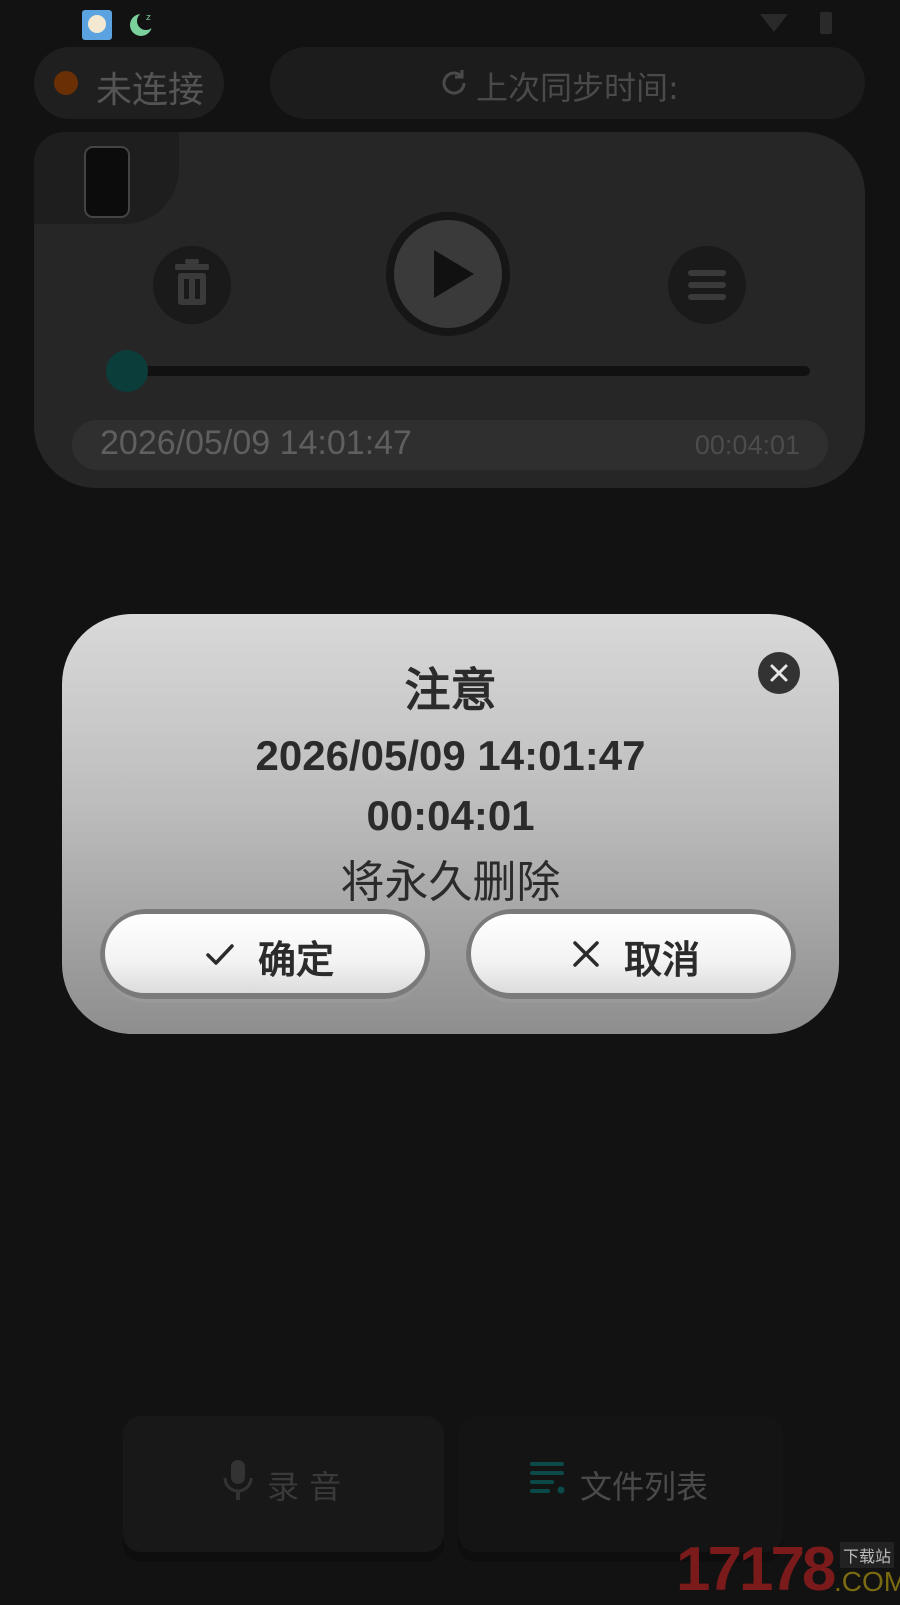 The image size is (900, 1605). Describe the element at coordinates (800, 23) in the screenshot. I see `status-right` at that location.